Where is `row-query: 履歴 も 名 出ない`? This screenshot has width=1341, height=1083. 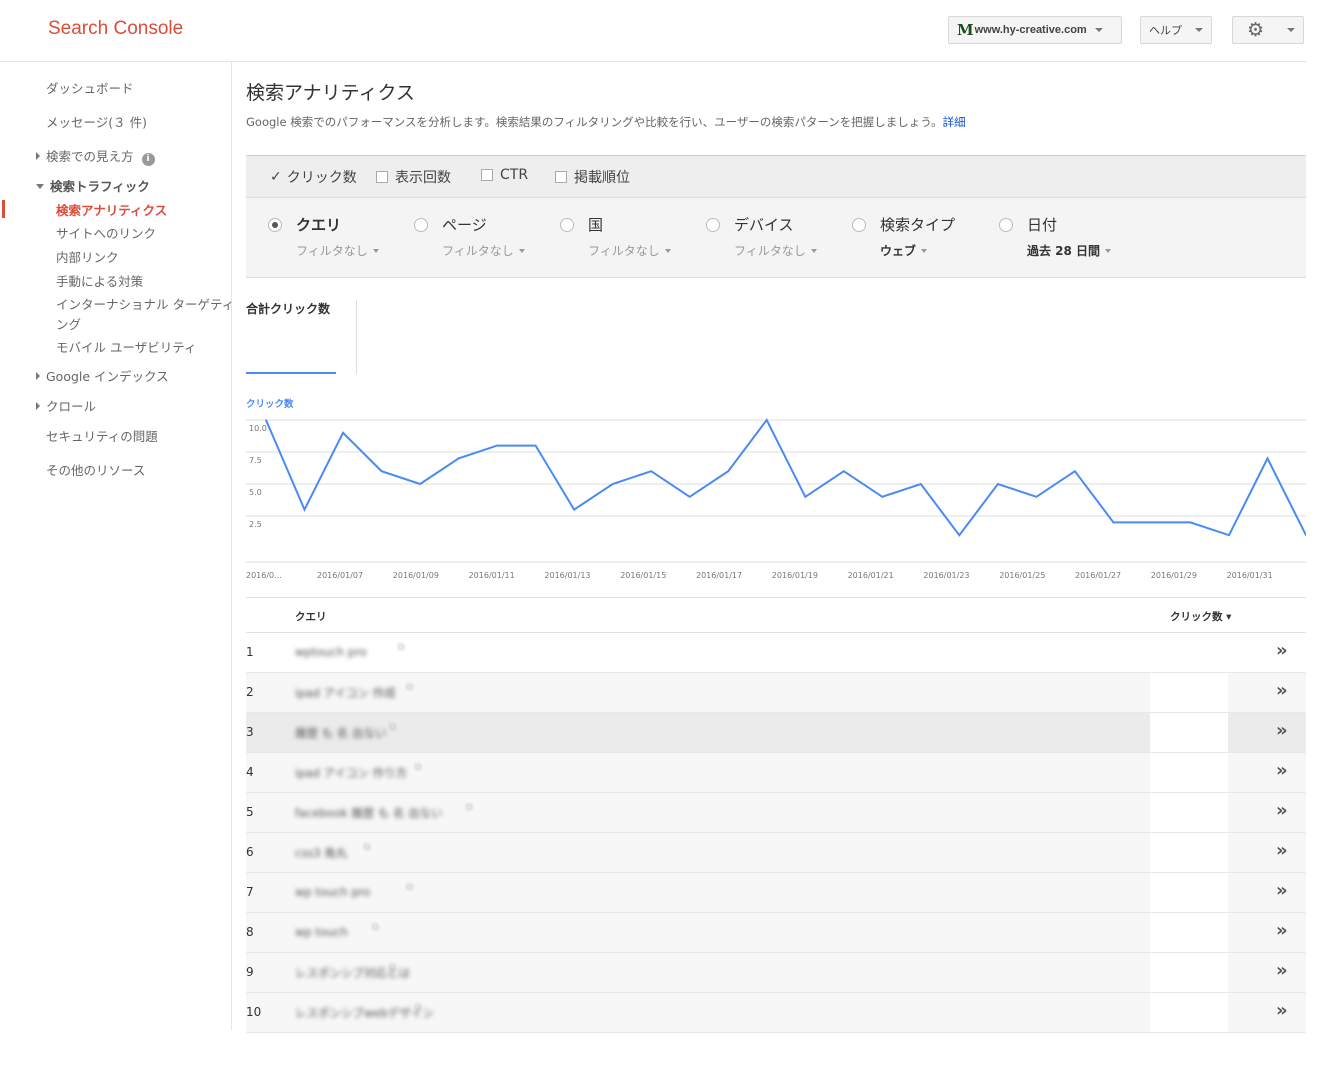 row-query: 履歴 も 名 出ない is located at coordinates (340, 733).